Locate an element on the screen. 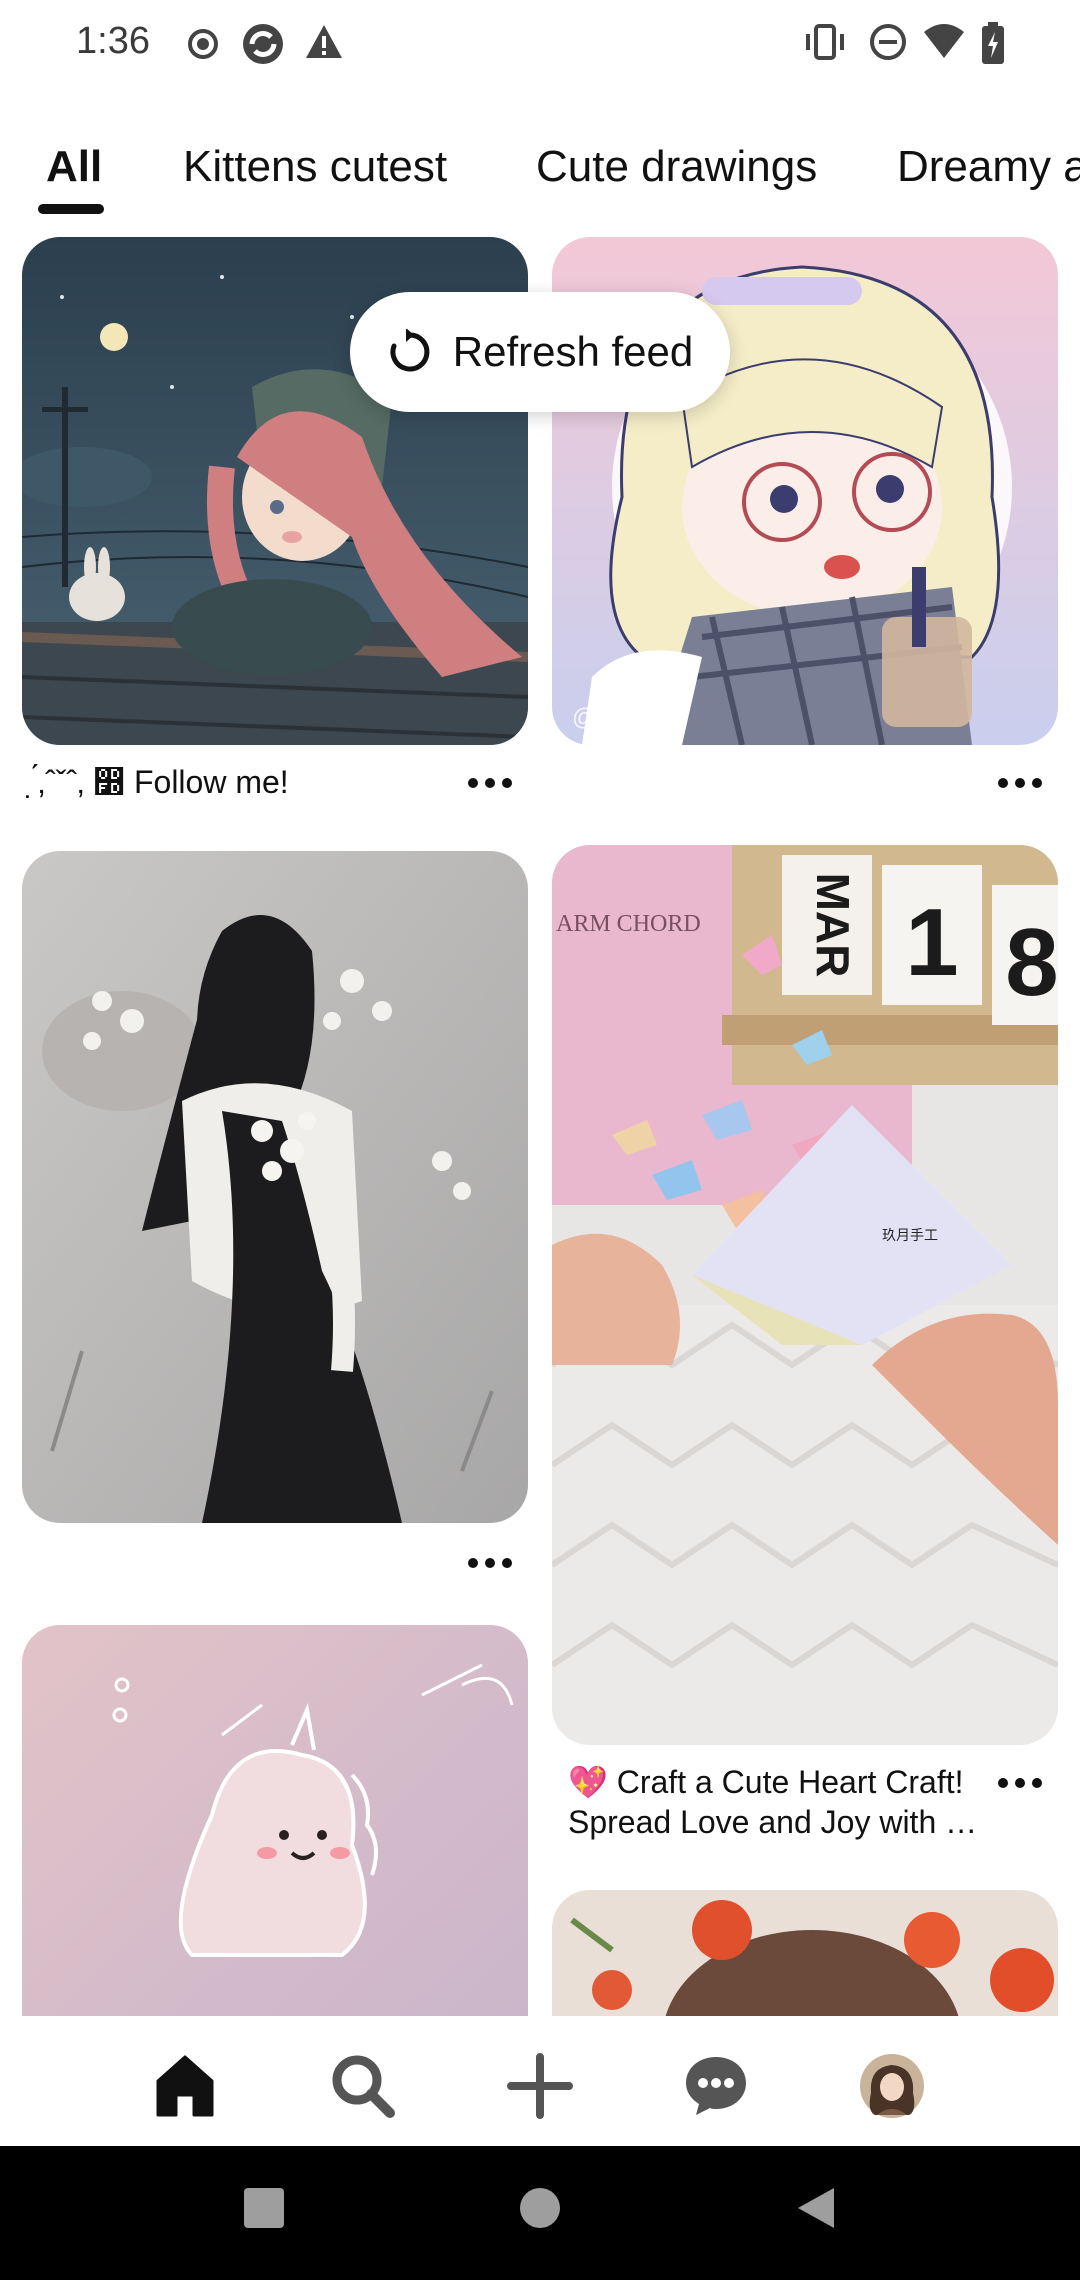  do-not-disturb-icon is located at coordinates (888, 42).